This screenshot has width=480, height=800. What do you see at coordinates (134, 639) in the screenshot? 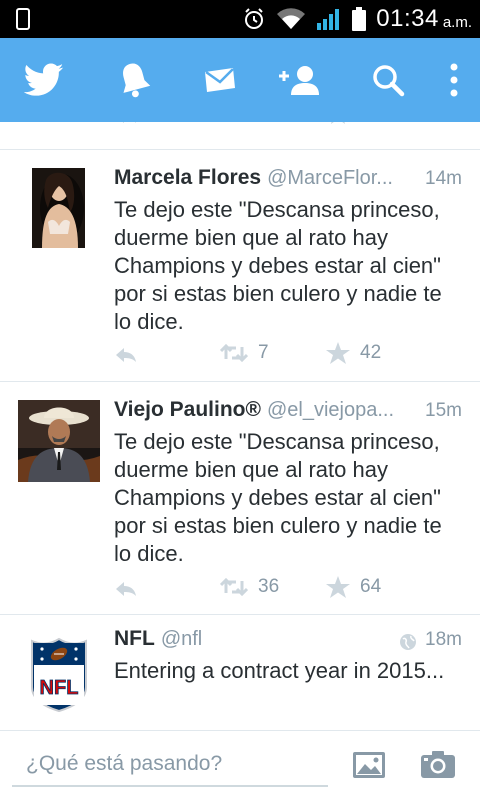
I see `author-name: NFL` at bounding box center [134, 639].